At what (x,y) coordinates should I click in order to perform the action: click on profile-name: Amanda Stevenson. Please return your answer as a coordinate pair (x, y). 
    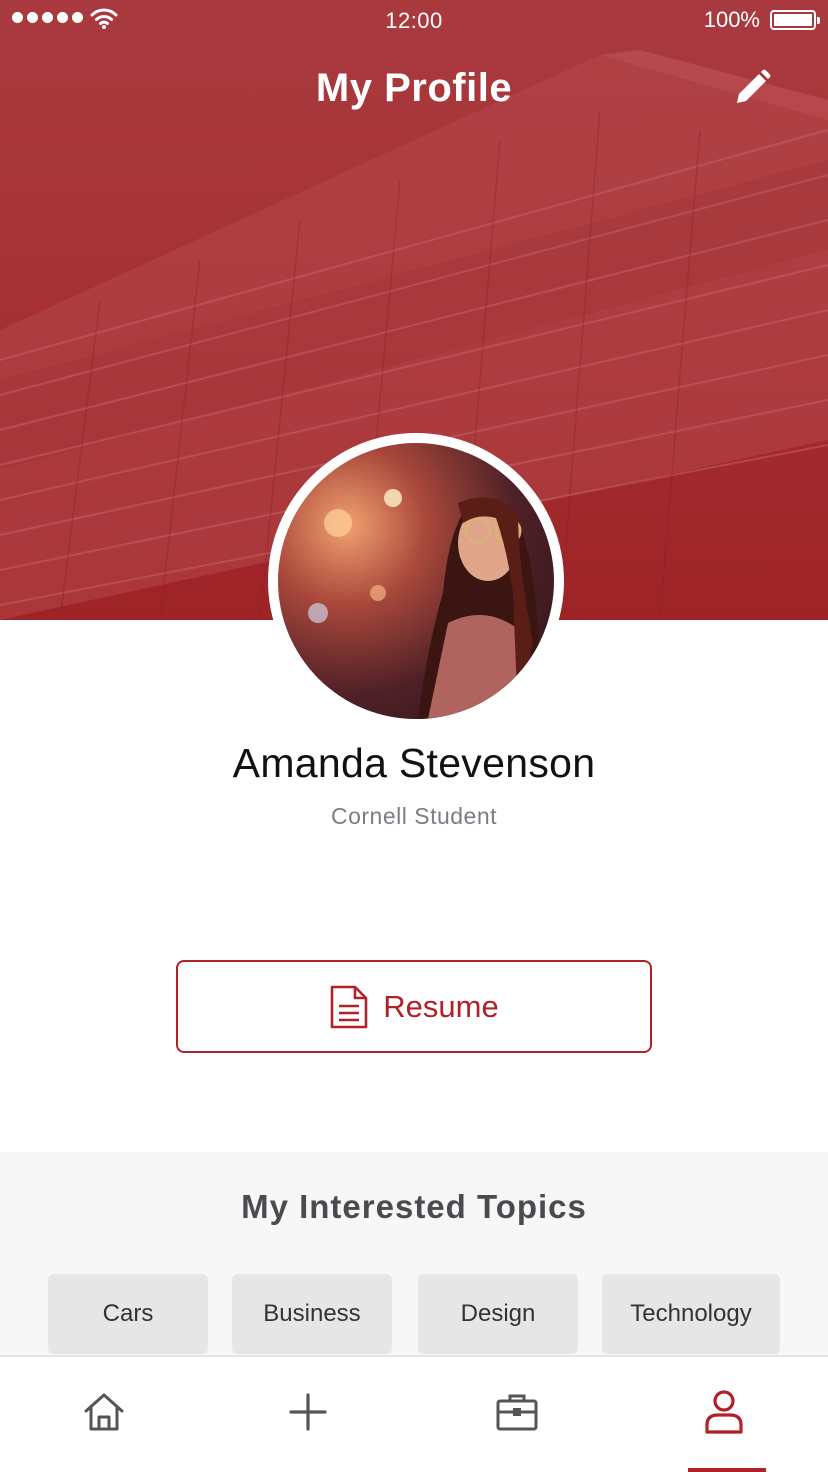
    Looking at the image, I should click on (414, 763).